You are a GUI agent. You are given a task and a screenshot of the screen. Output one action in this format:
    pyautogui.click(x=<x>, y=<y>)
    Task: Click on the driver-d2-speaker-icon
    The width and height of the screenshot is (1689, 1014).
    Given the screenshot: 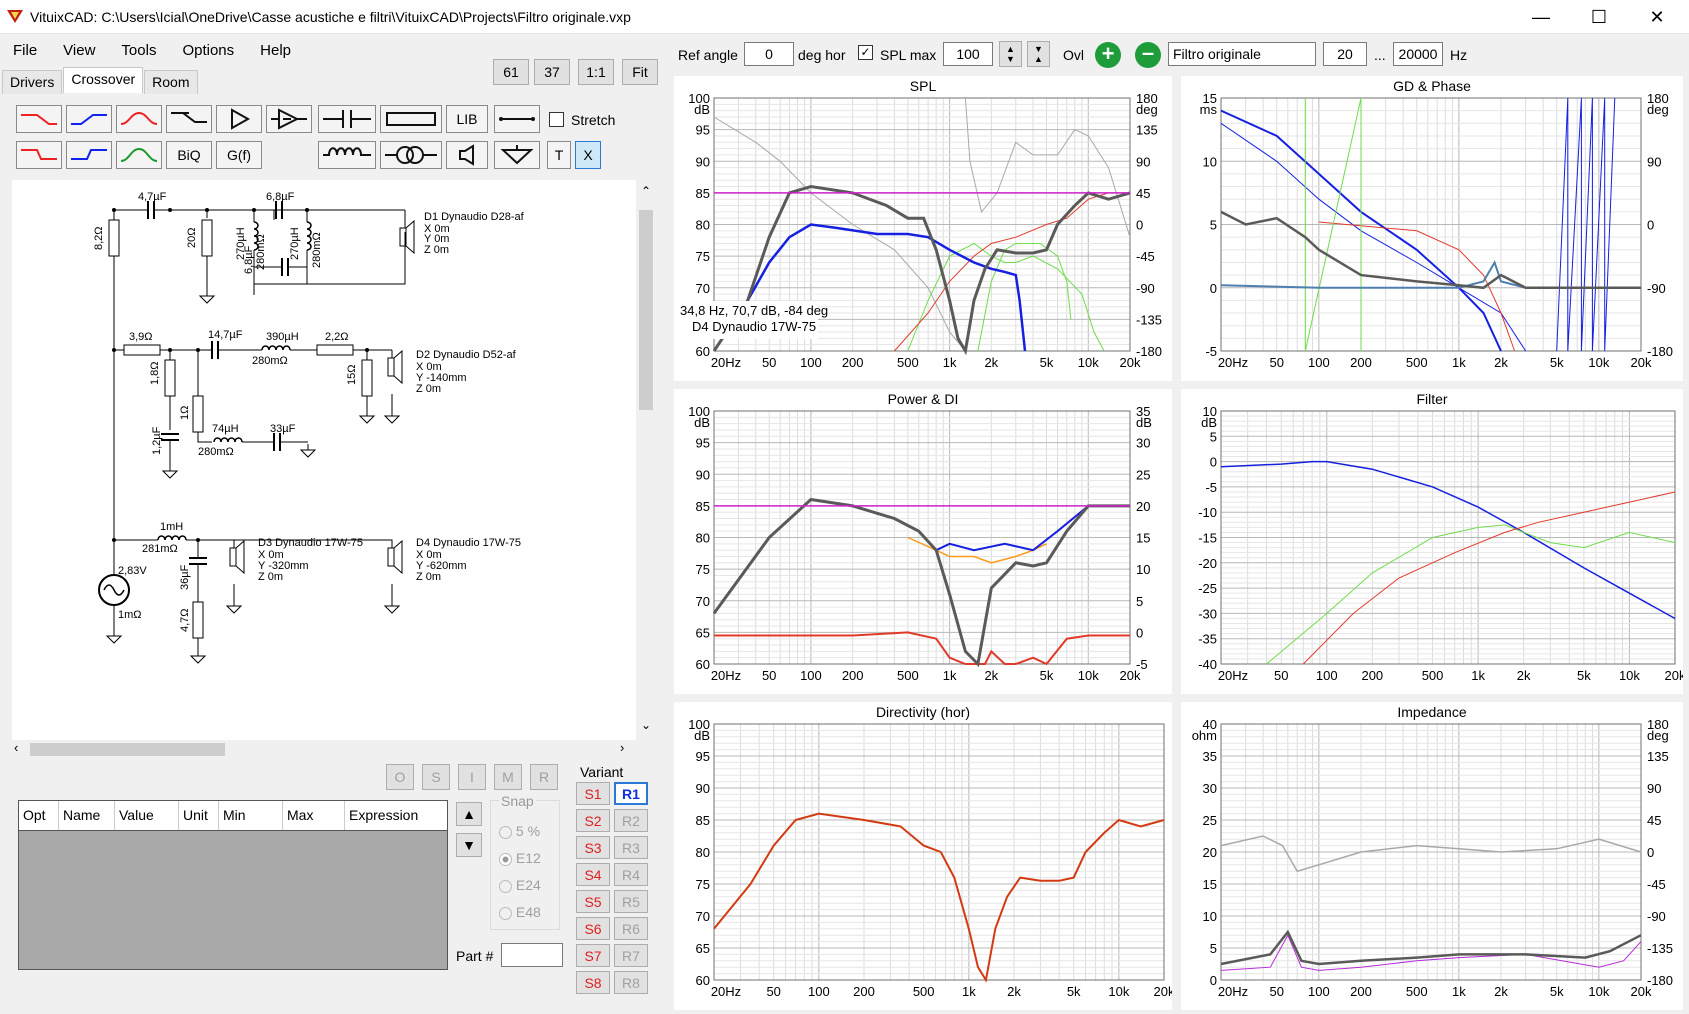 What is the action you would take?
    pyautogui.click(x=395, y=367)
    